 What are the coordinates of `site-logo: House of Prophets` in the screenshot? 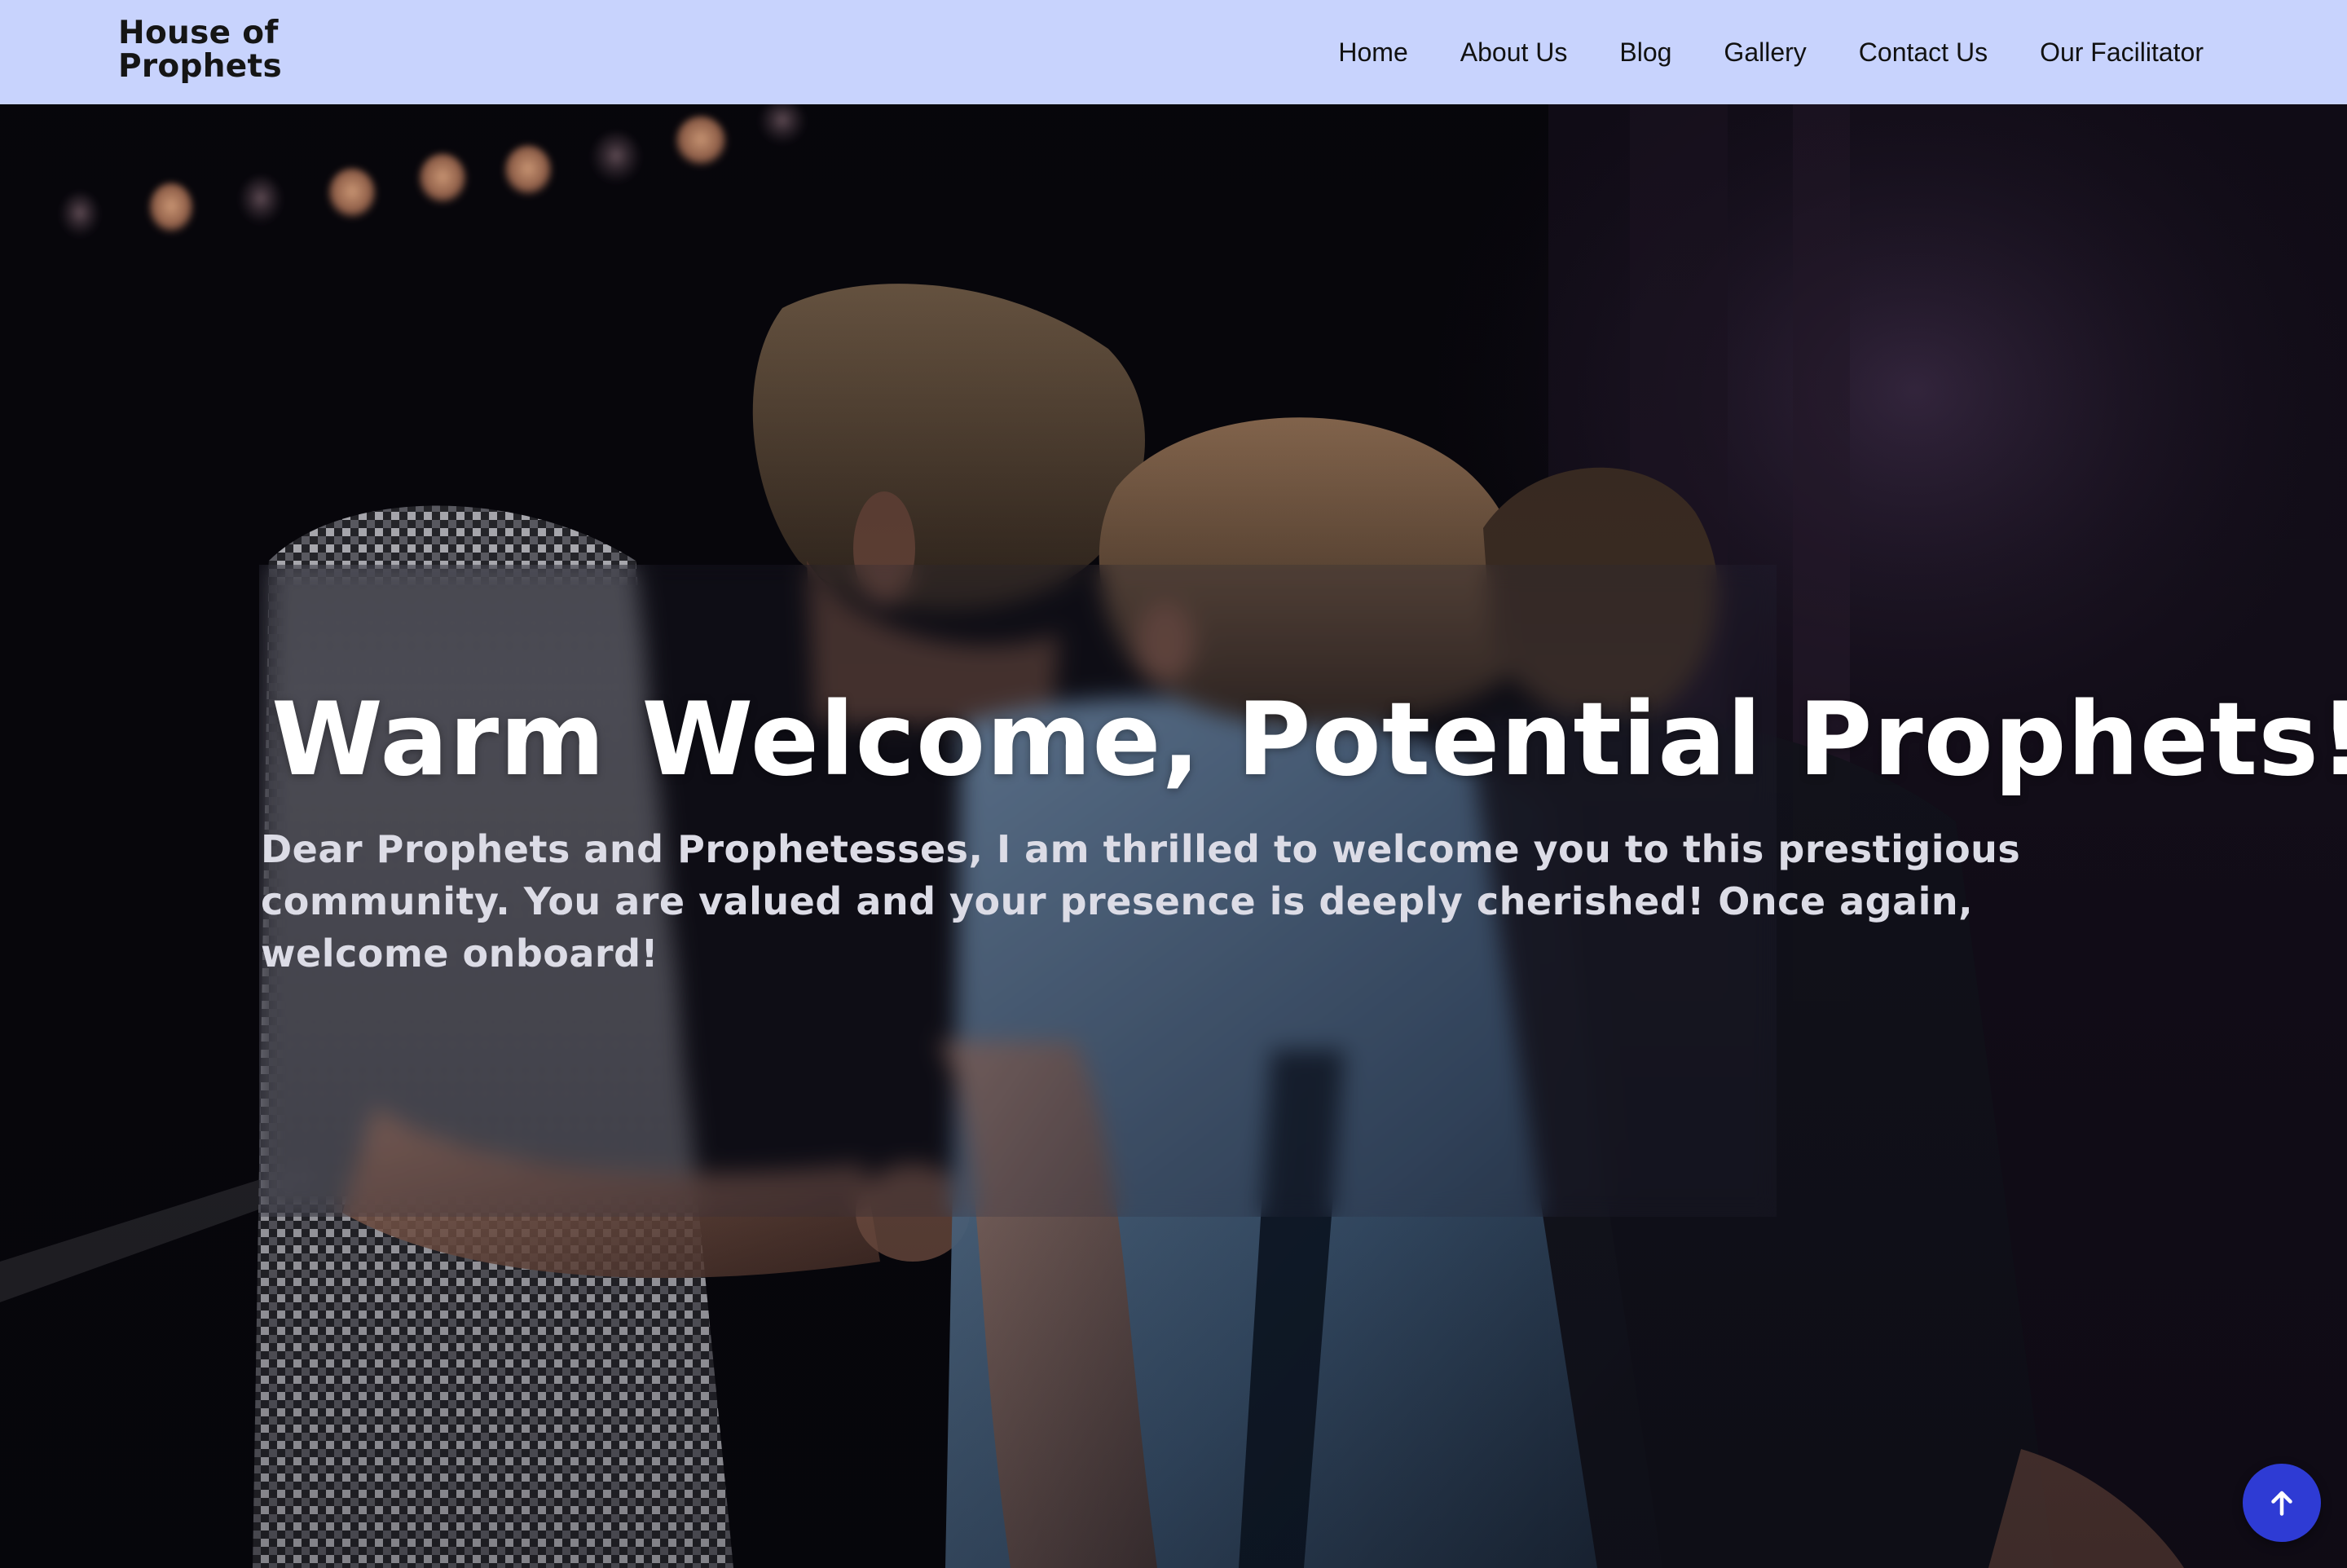 It's located at (216, 50).